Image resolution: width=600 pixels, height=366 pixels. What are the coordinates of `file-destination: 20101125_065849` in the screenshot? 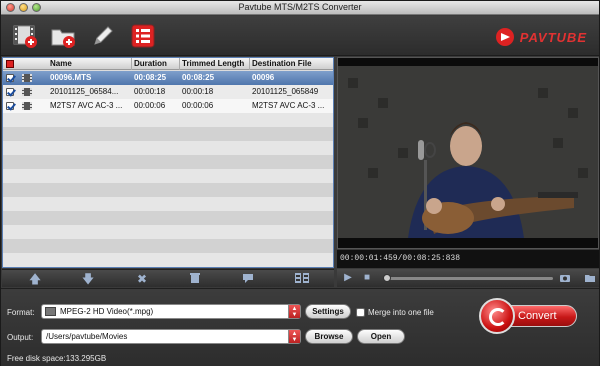 It's located at (285, 91).